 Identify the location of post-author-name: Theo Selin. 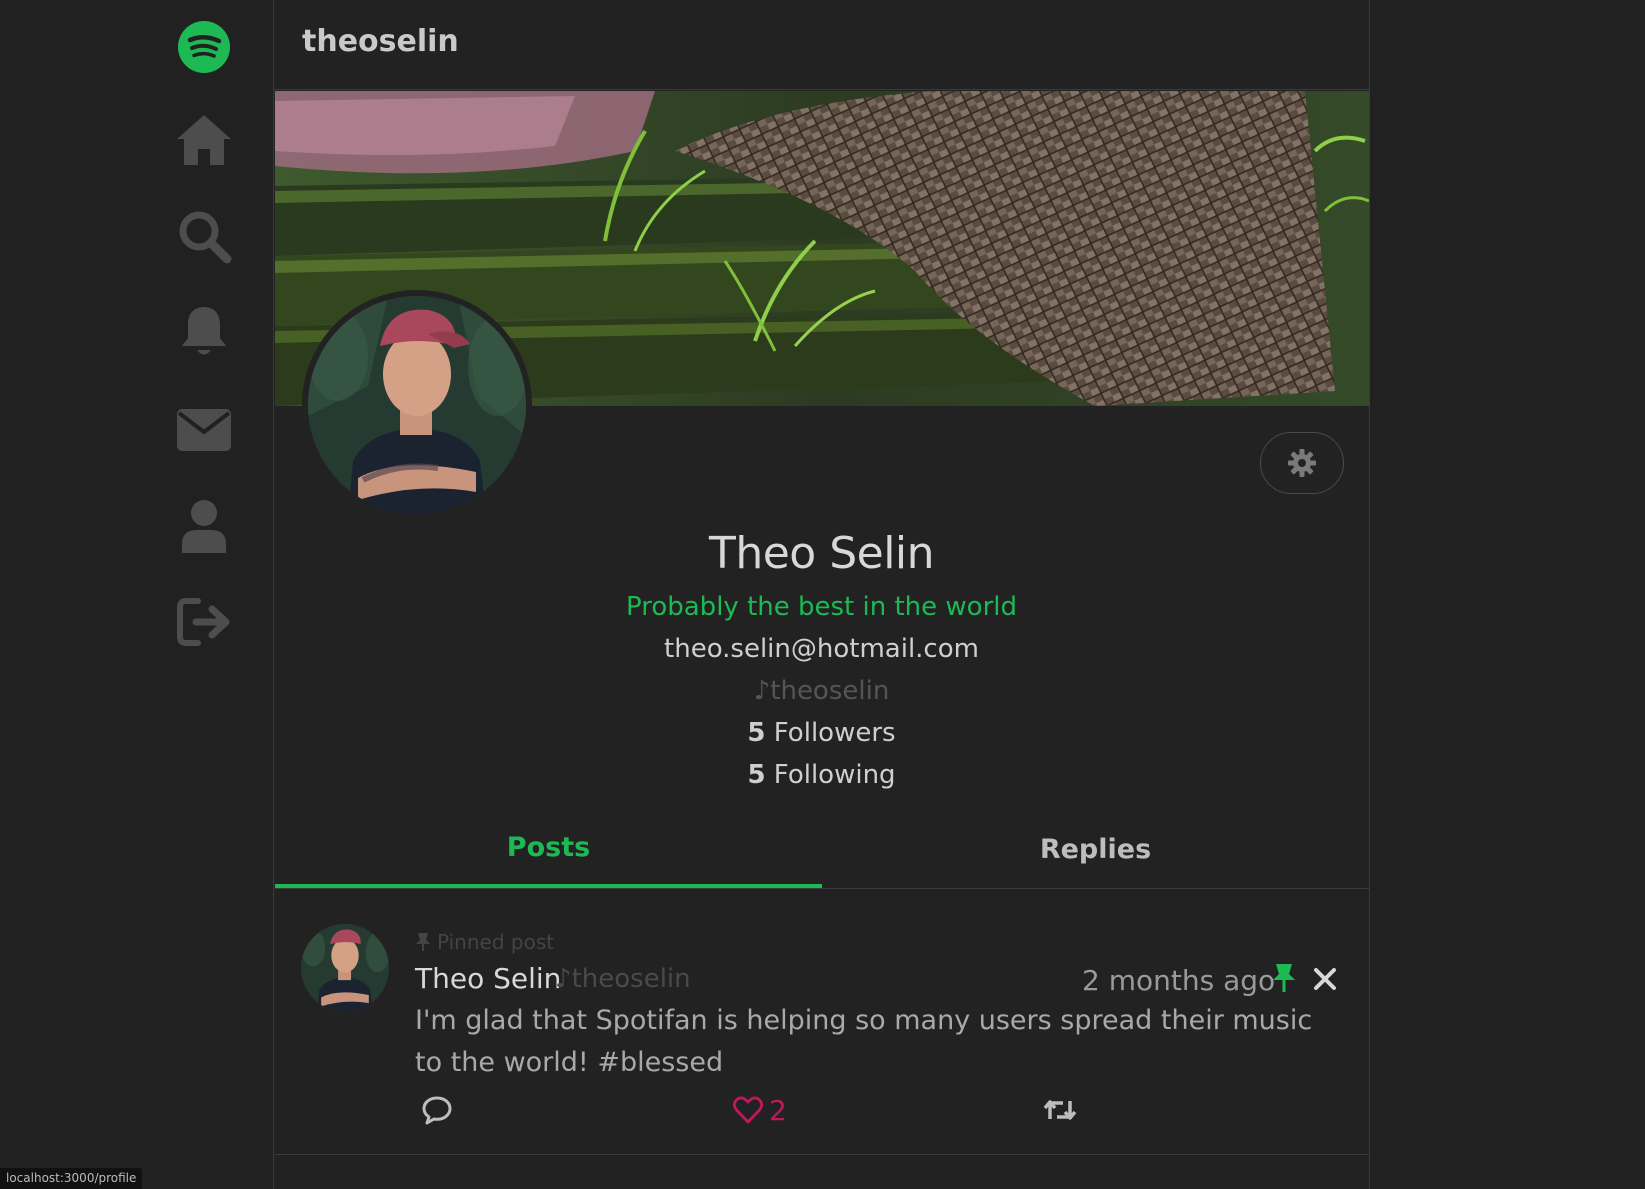
(488, 978).